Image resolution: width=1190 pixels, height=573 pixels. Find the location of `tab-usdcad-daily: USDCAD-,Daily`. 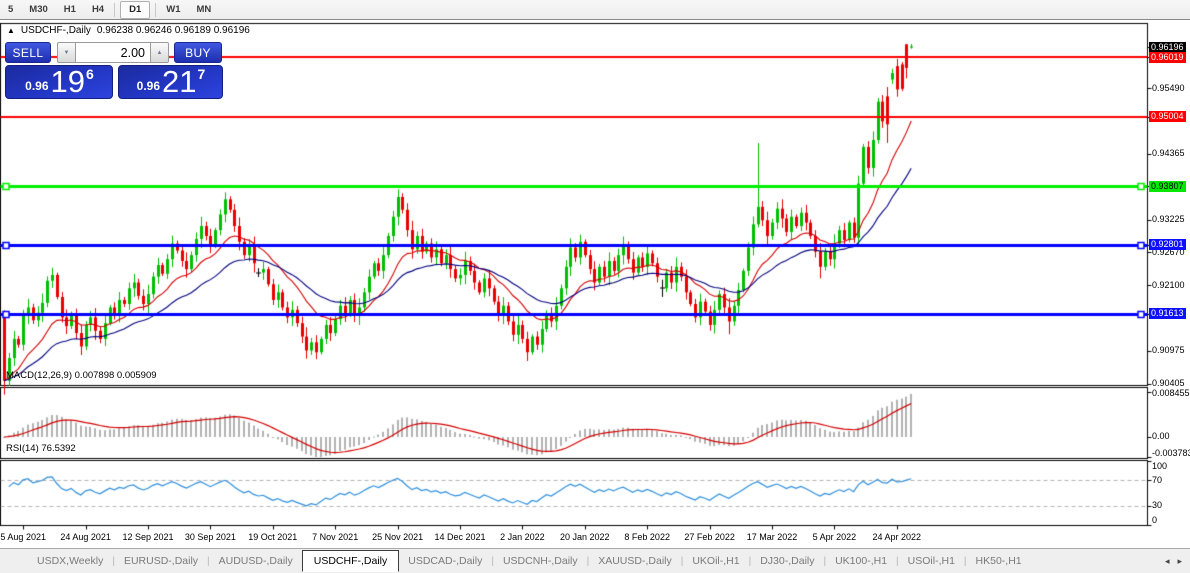

tab-usdcad-daily: USDCAD-,Daily is located at coordinates (445, 561).